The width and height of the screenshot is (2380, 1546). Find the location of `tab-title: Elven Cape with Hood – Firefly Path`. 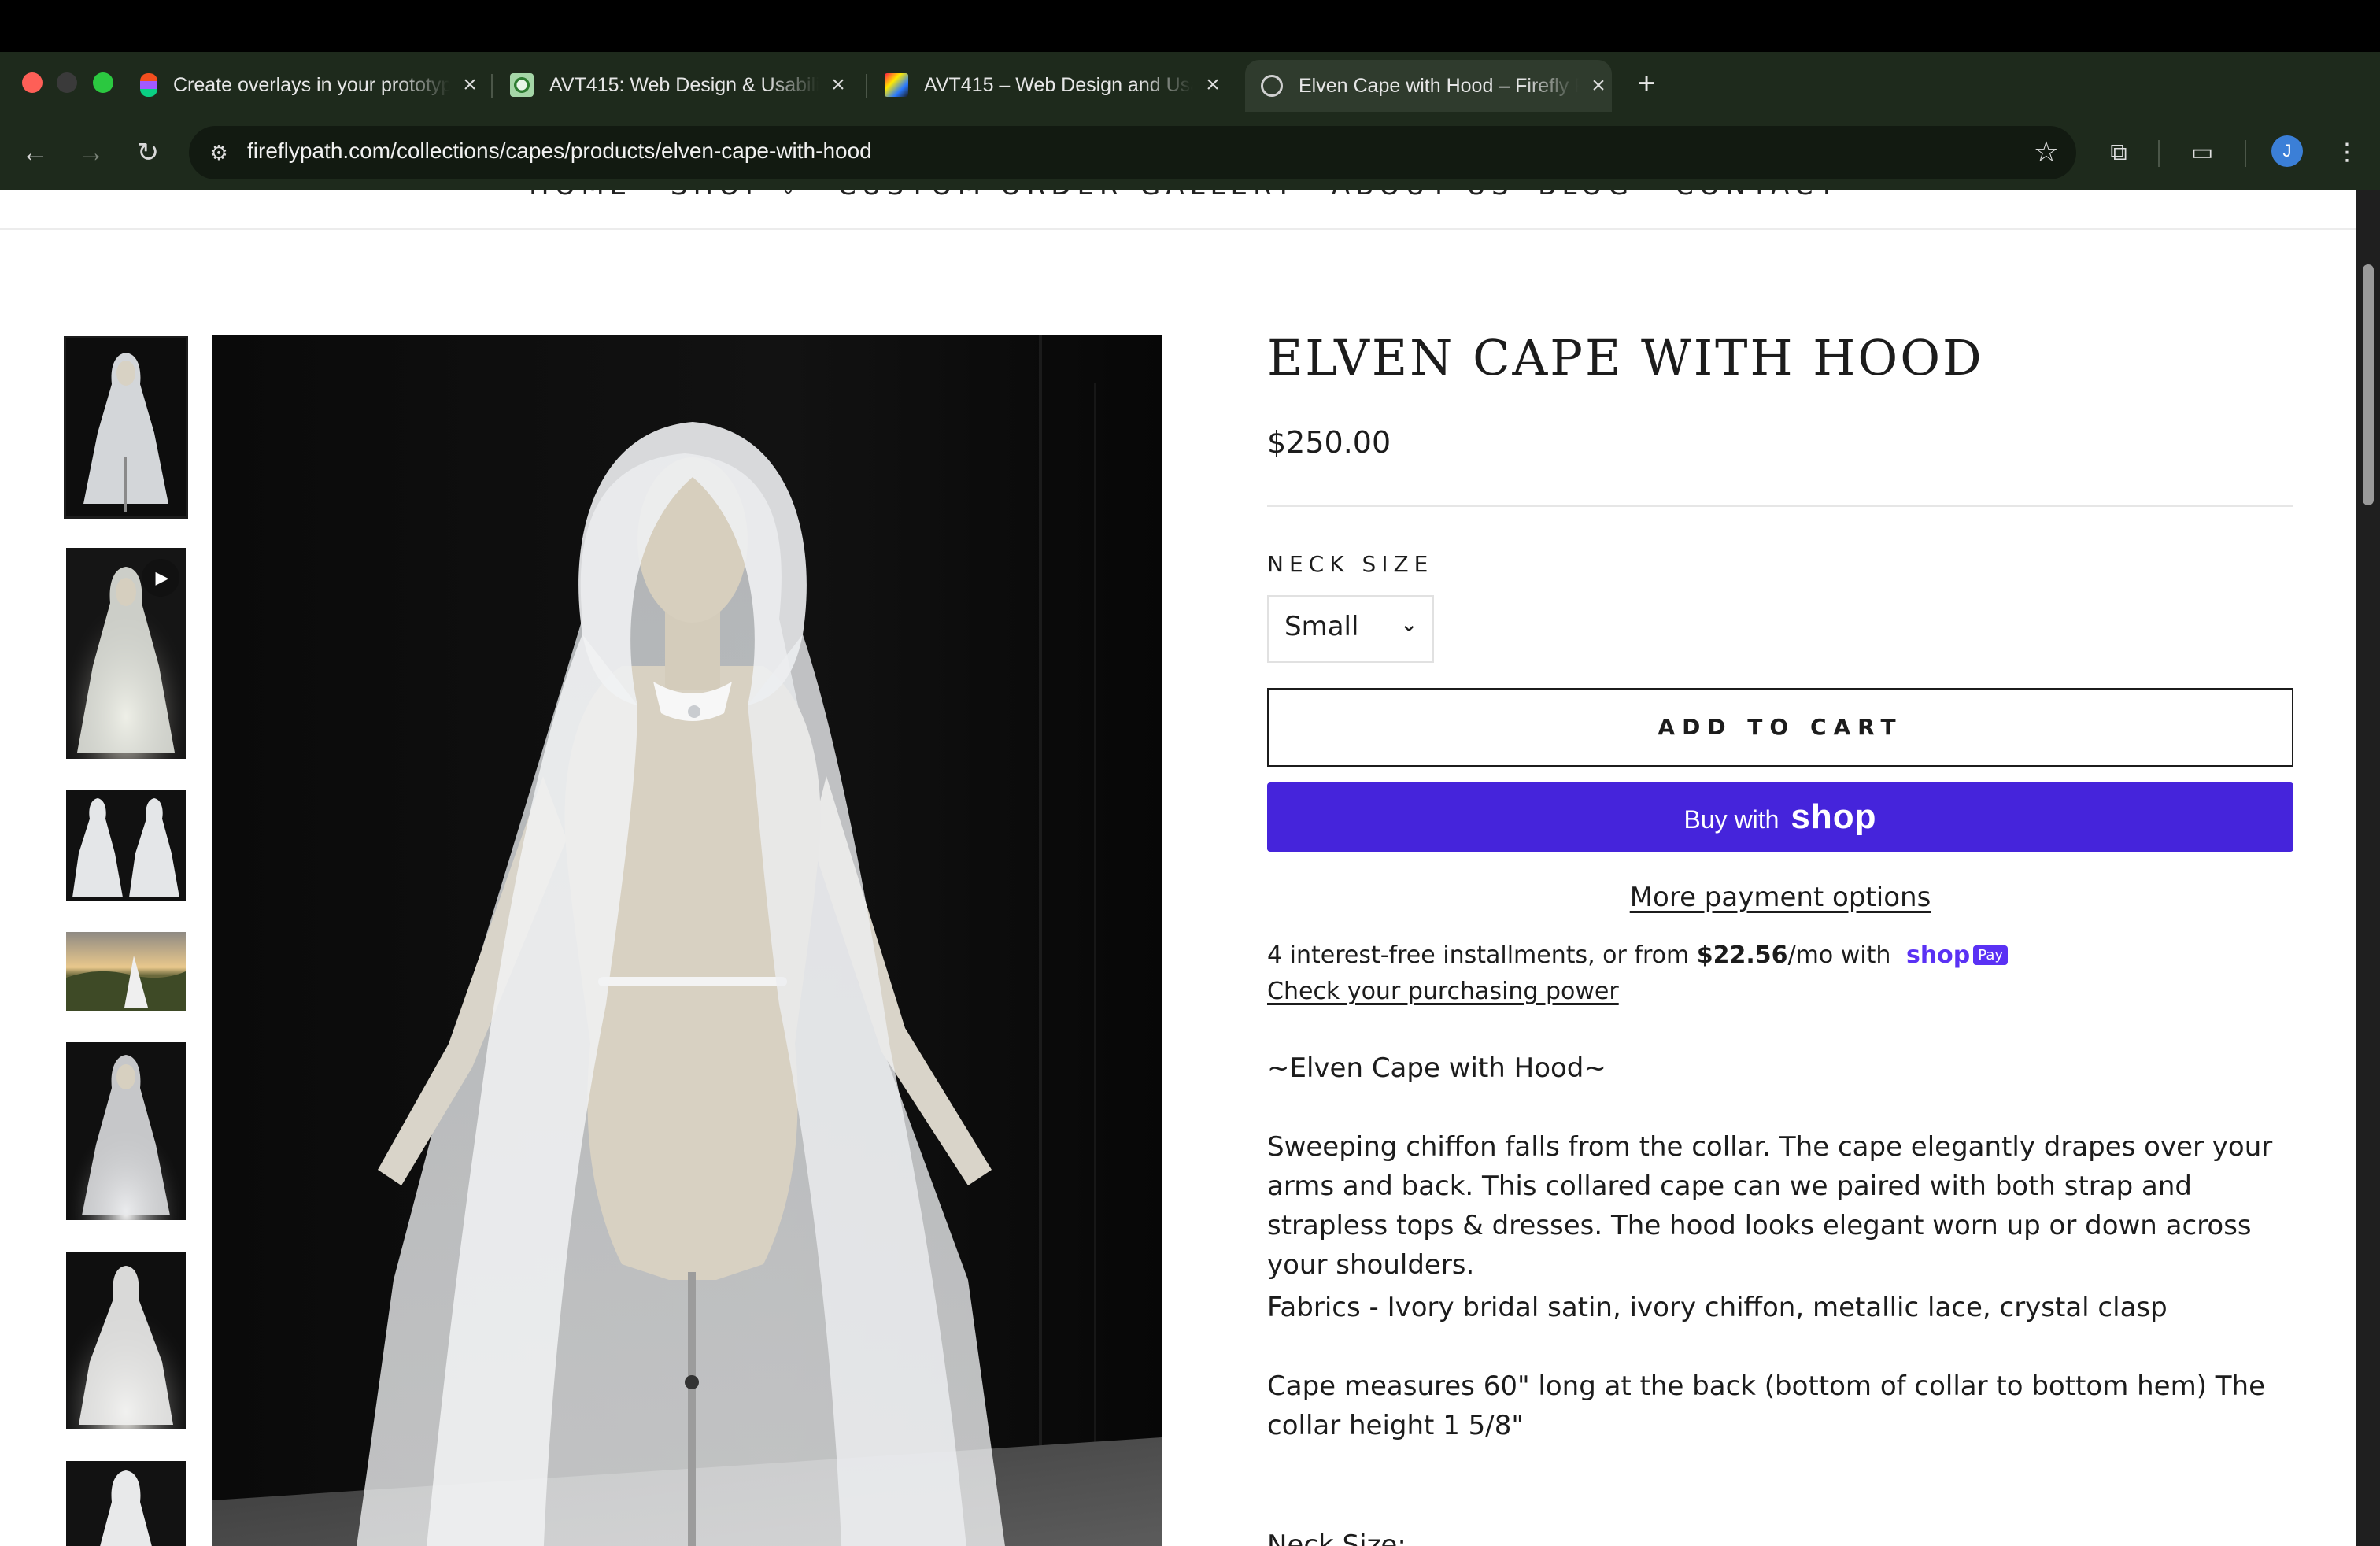

tab-title: Elven Cape with Hood – Firefly Path is located at coordinates (1439, 85).